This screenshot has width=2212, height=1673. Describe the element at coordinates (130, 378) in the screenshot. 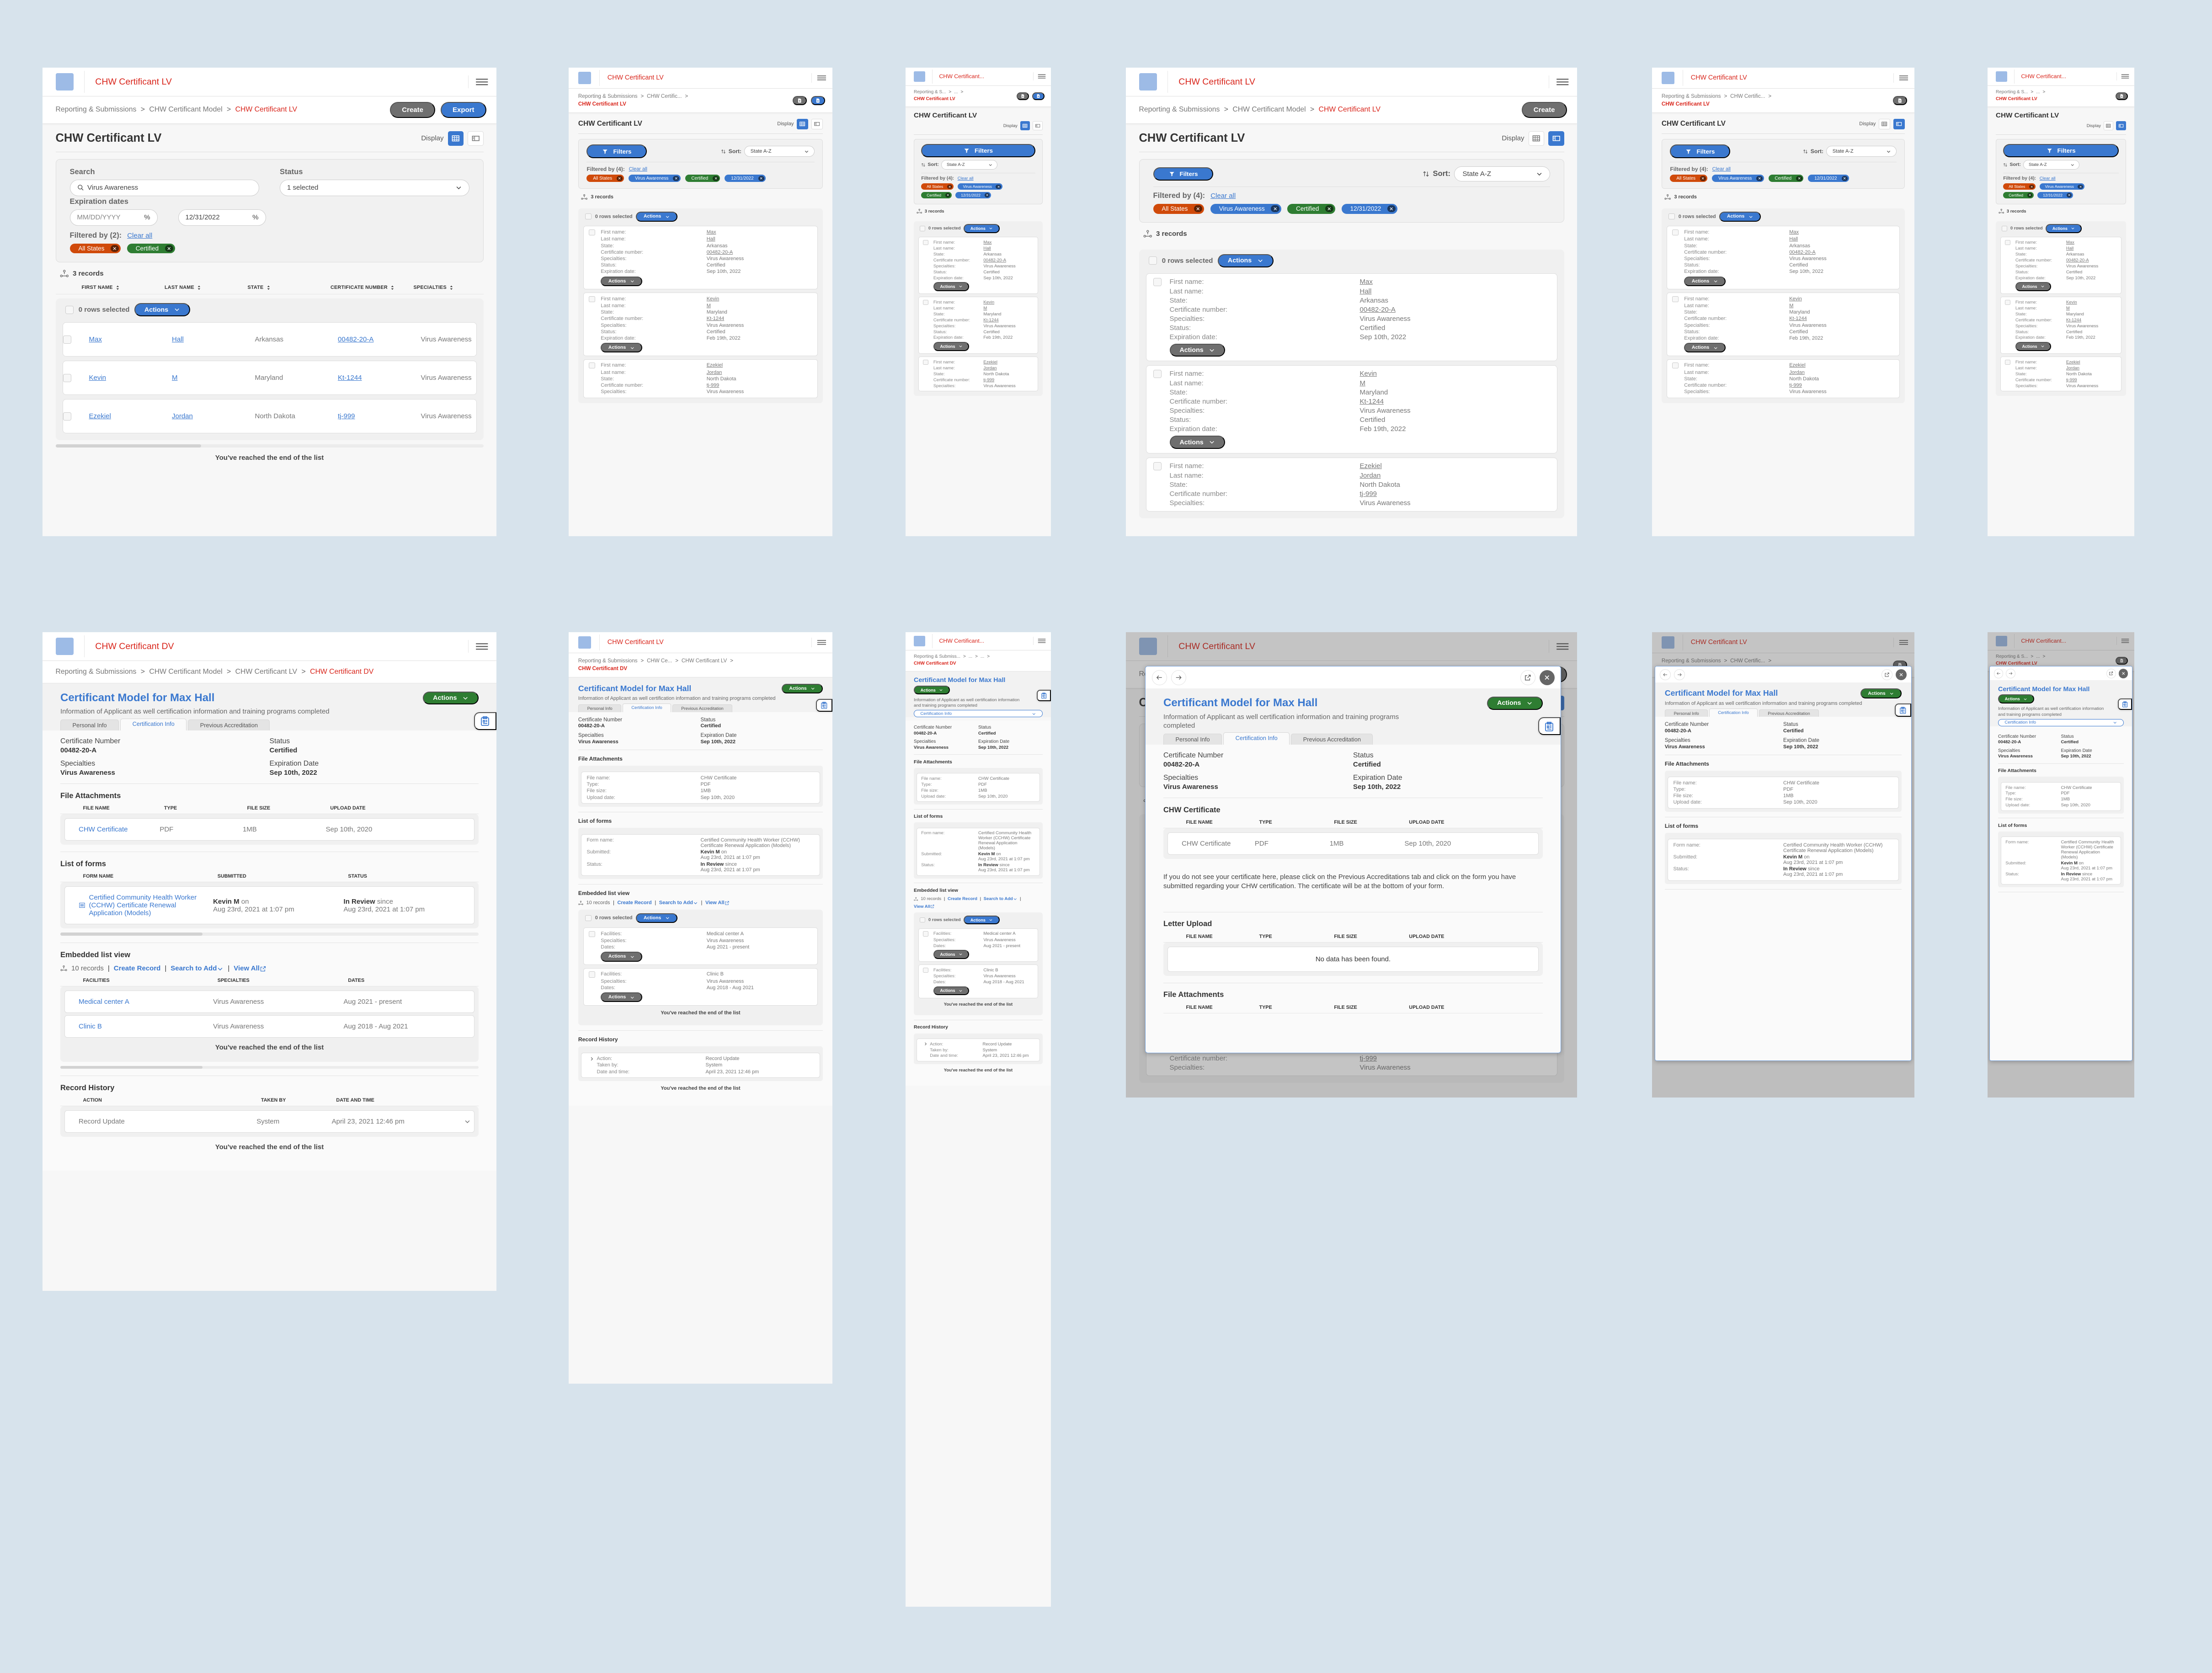

I see `first-cell: Kevin` at that location.